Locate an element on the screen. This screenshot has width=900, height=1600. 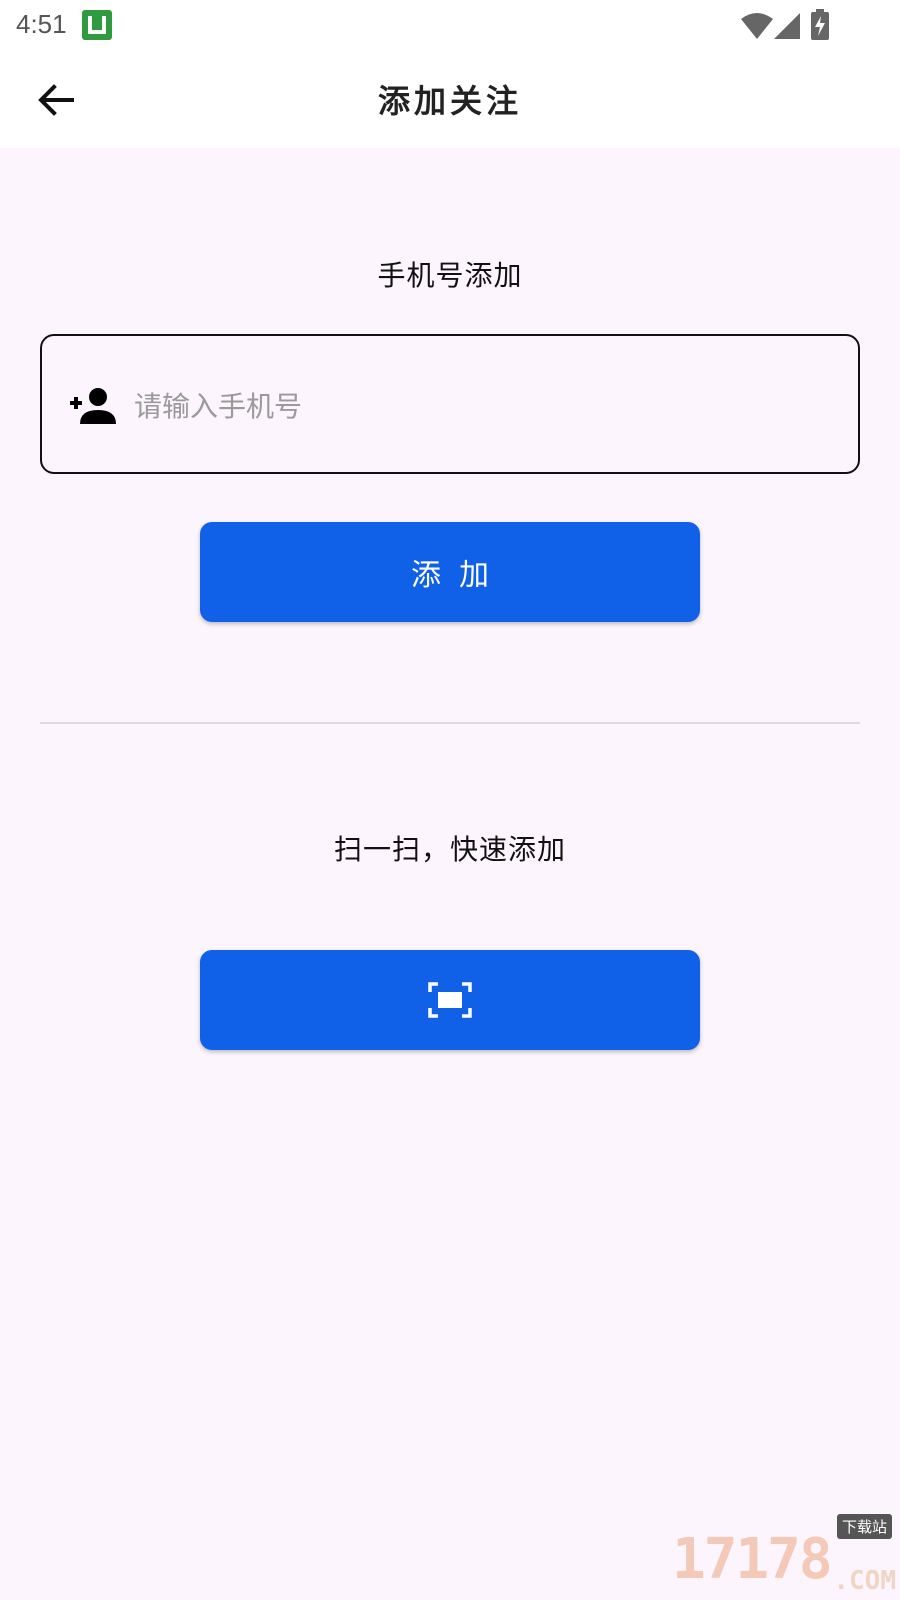
status-time: 4:51 is located at coordinates (41, 24).